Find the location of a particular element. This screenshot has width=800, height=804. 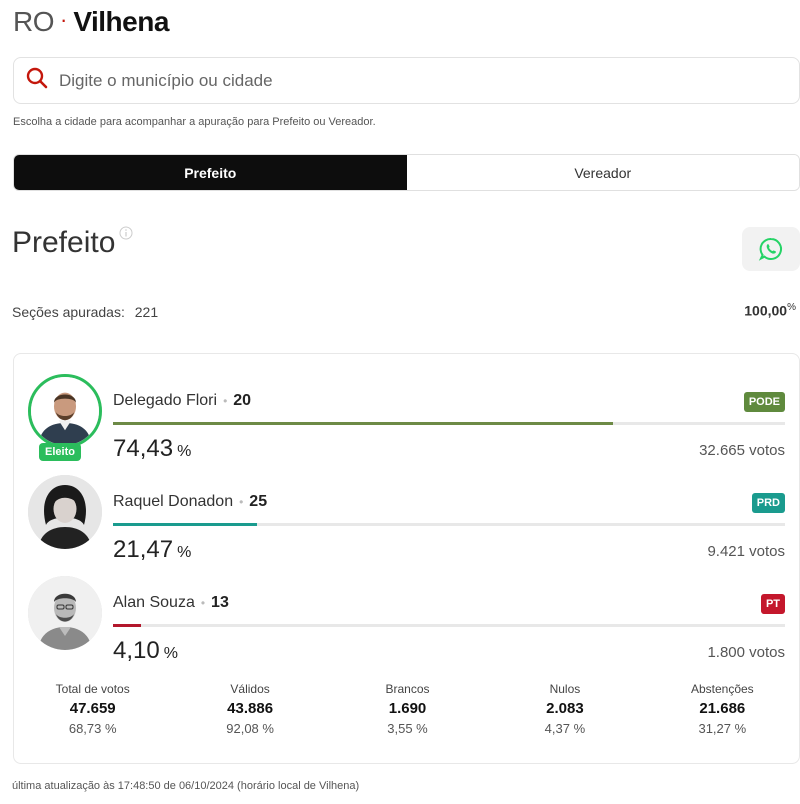

party-badge: PODE is located at coordinates (764, 402).